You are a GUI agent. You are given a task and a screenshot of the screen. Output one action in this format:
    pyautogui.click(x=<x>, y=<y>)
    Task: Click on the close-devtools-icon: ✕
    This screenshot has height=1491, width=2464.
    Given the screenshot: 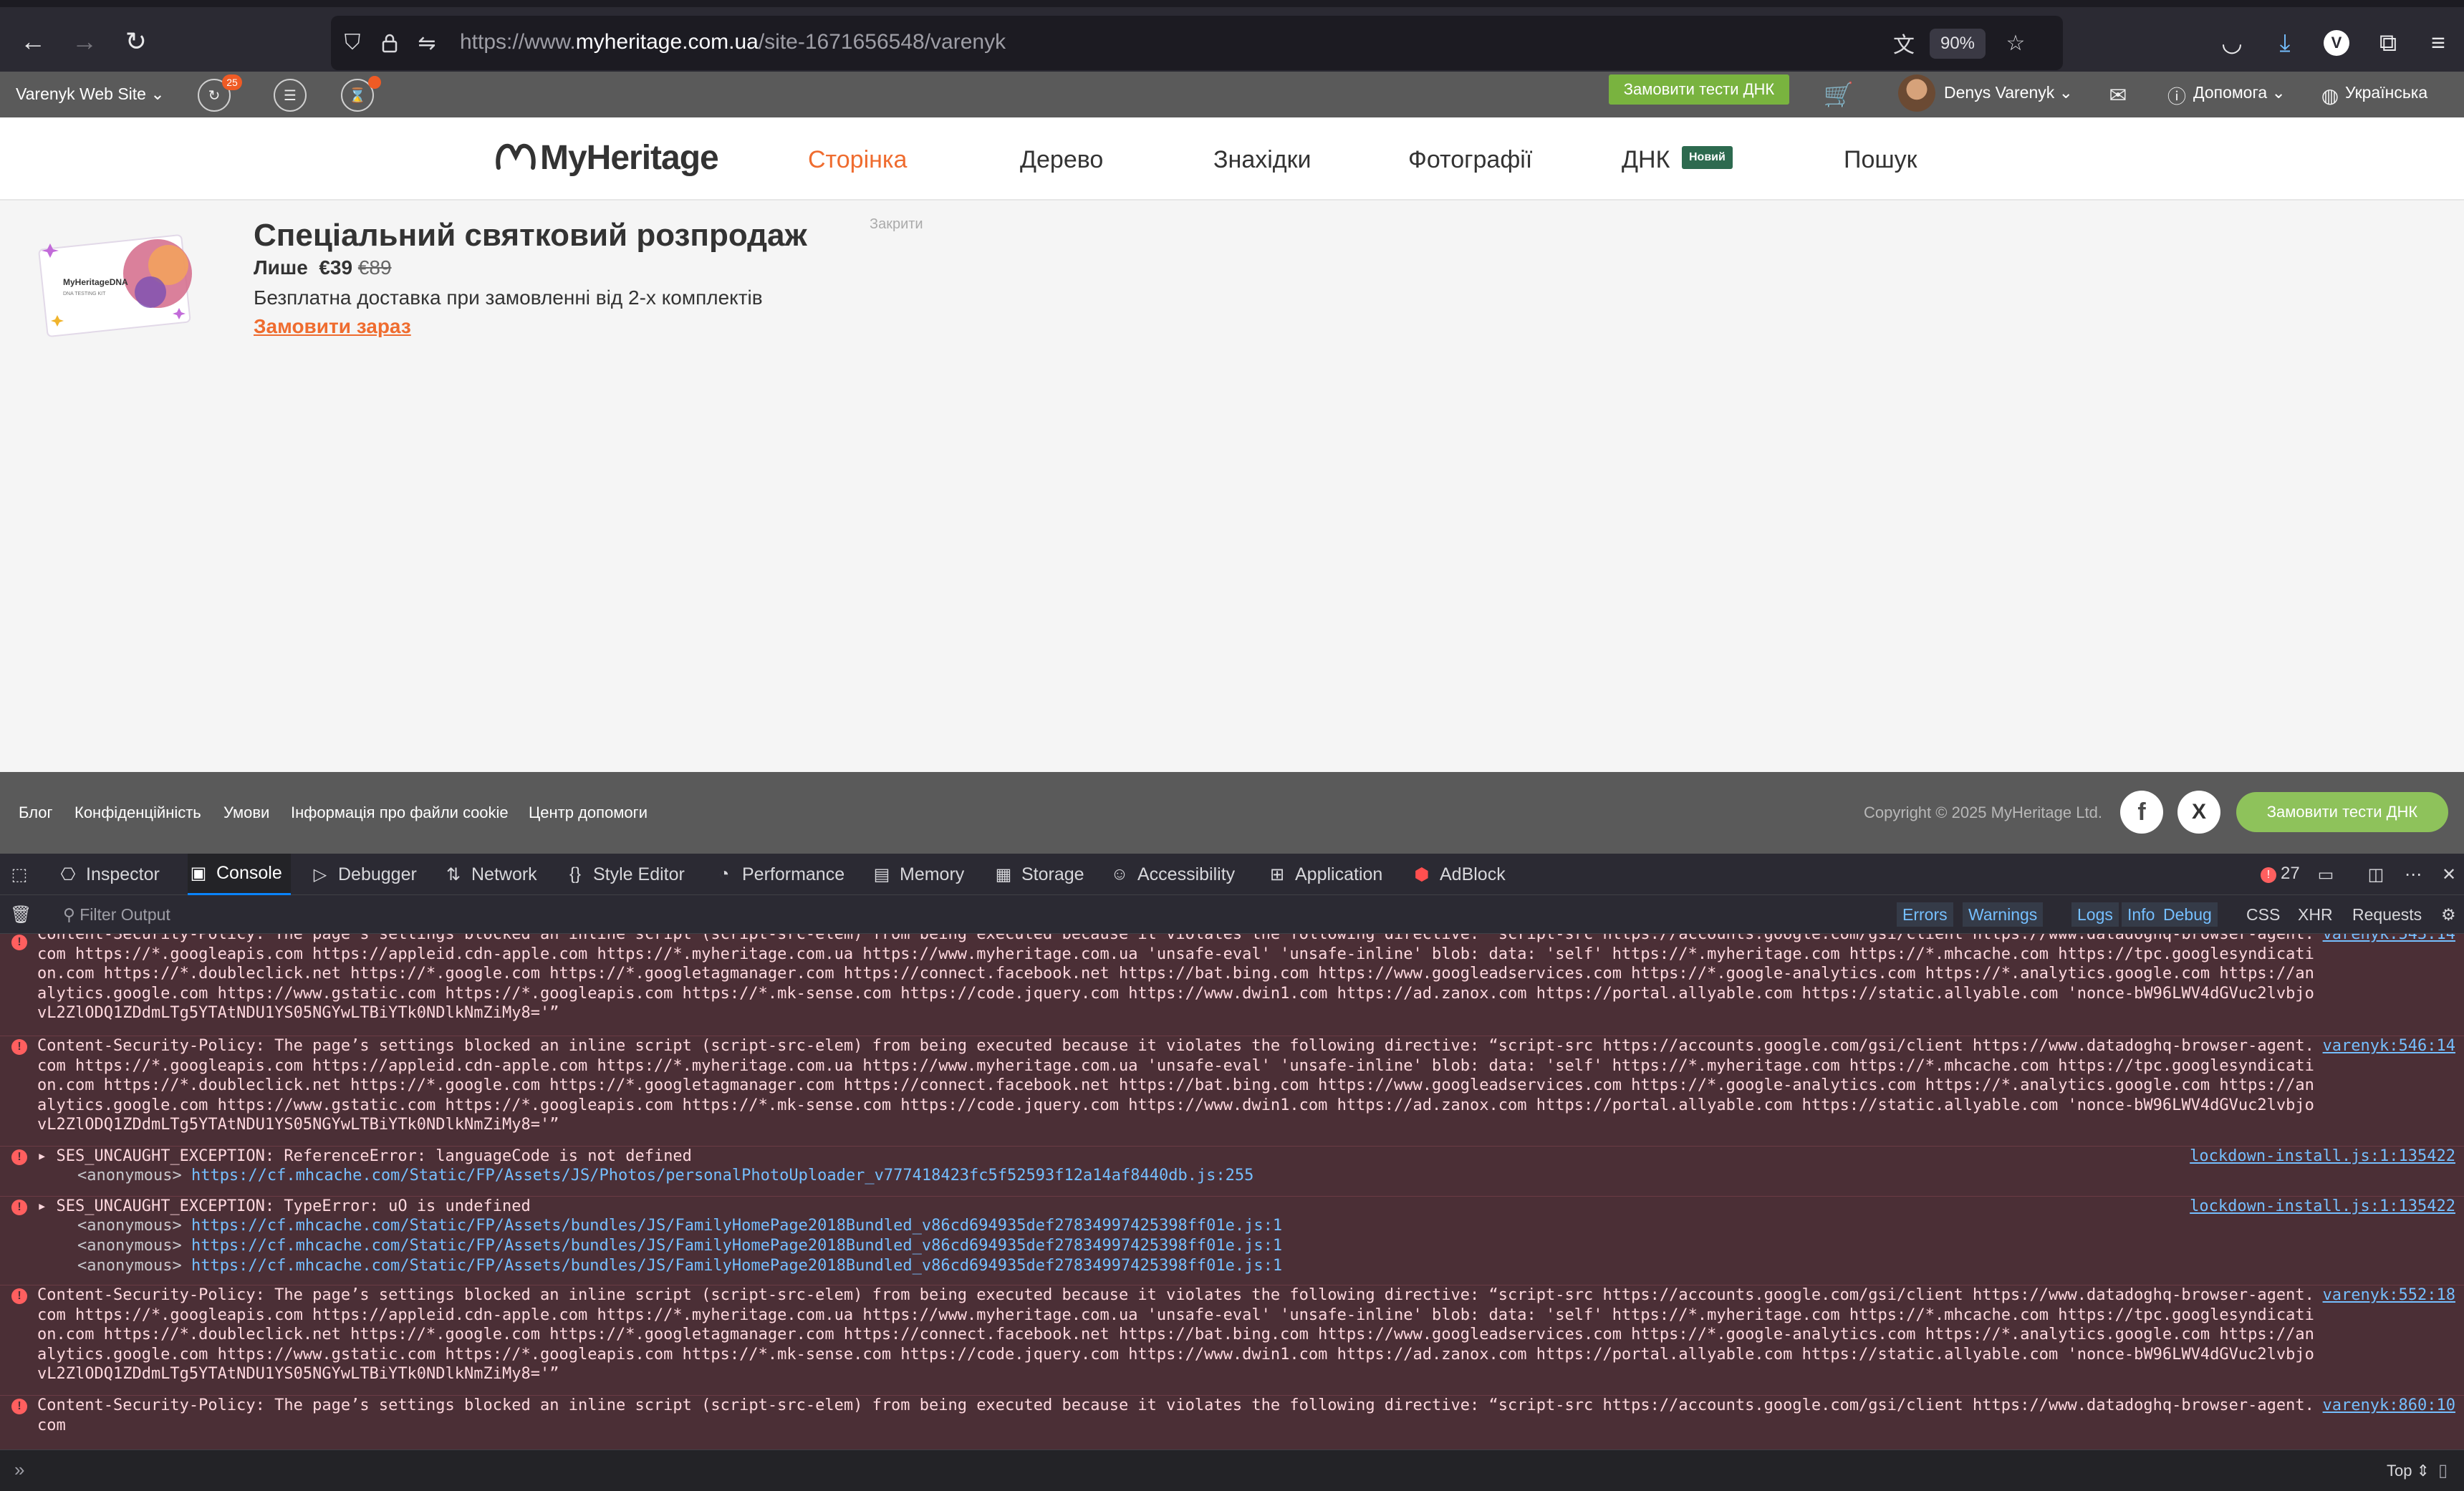 What is the action you would take?
    pyautogui.click(x=2451, y=875)
    